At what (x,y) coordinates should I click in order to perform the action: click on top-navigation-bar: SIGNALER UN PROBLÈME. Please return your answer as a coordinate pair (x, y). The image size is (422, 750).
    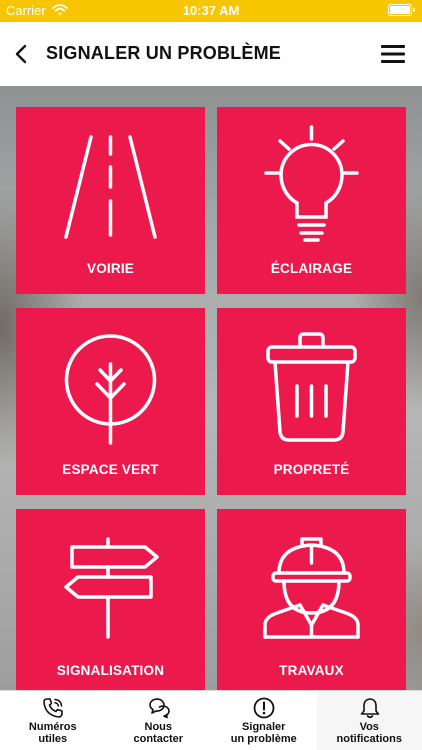
    Looking at the image, I should click on (211, 54).